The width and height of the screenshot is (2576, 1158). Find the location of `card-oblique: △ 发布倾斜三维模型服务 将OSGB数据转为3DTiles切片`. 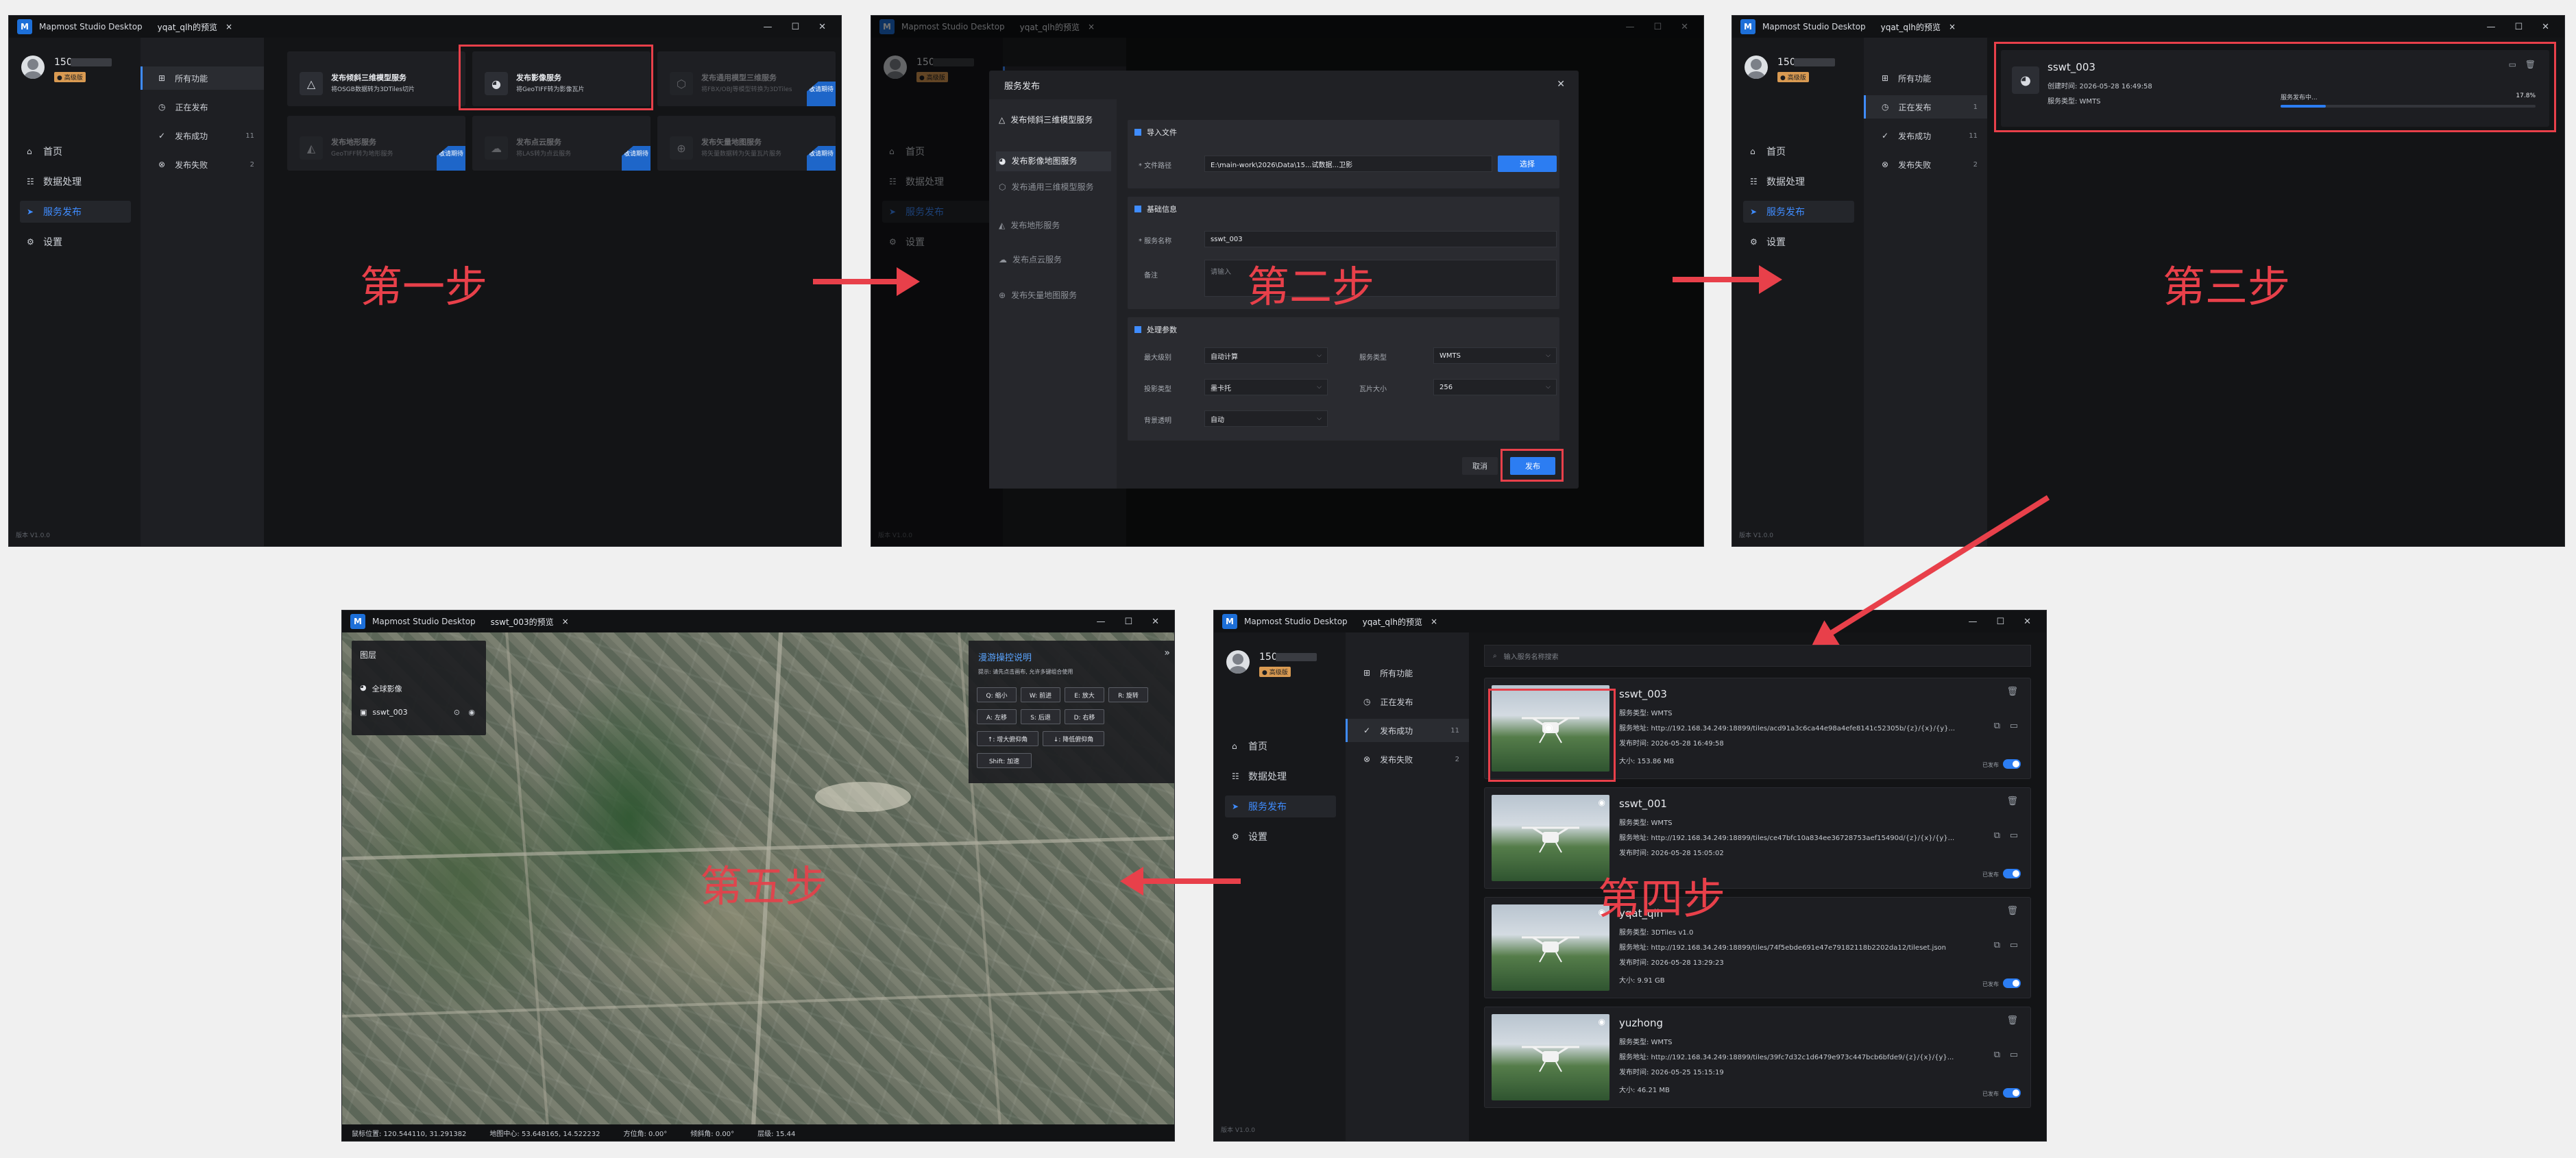

card-oblique: △ 发布倾斜三维模型服务 将OSGB数据转为3DTiles切片 is located at coordinates (376, 78).